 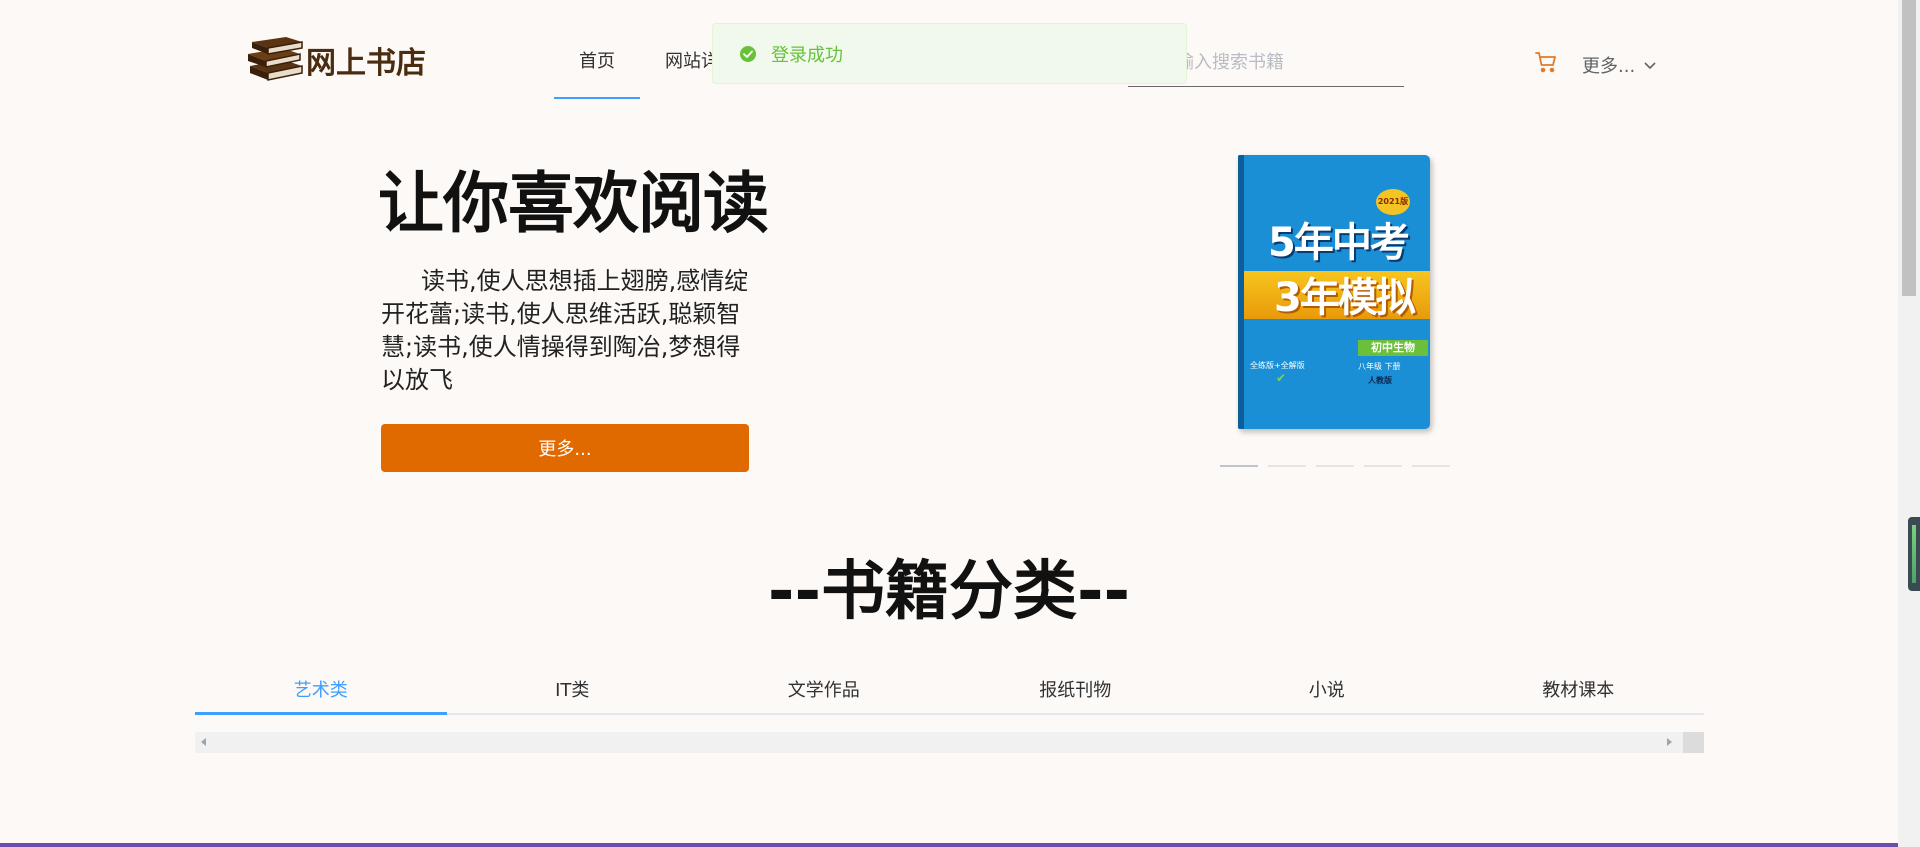 What do you see at coordinates (1669, 742) in the screenshot?
I see `scroll-right-icon` at bounding box center [1669, 742].